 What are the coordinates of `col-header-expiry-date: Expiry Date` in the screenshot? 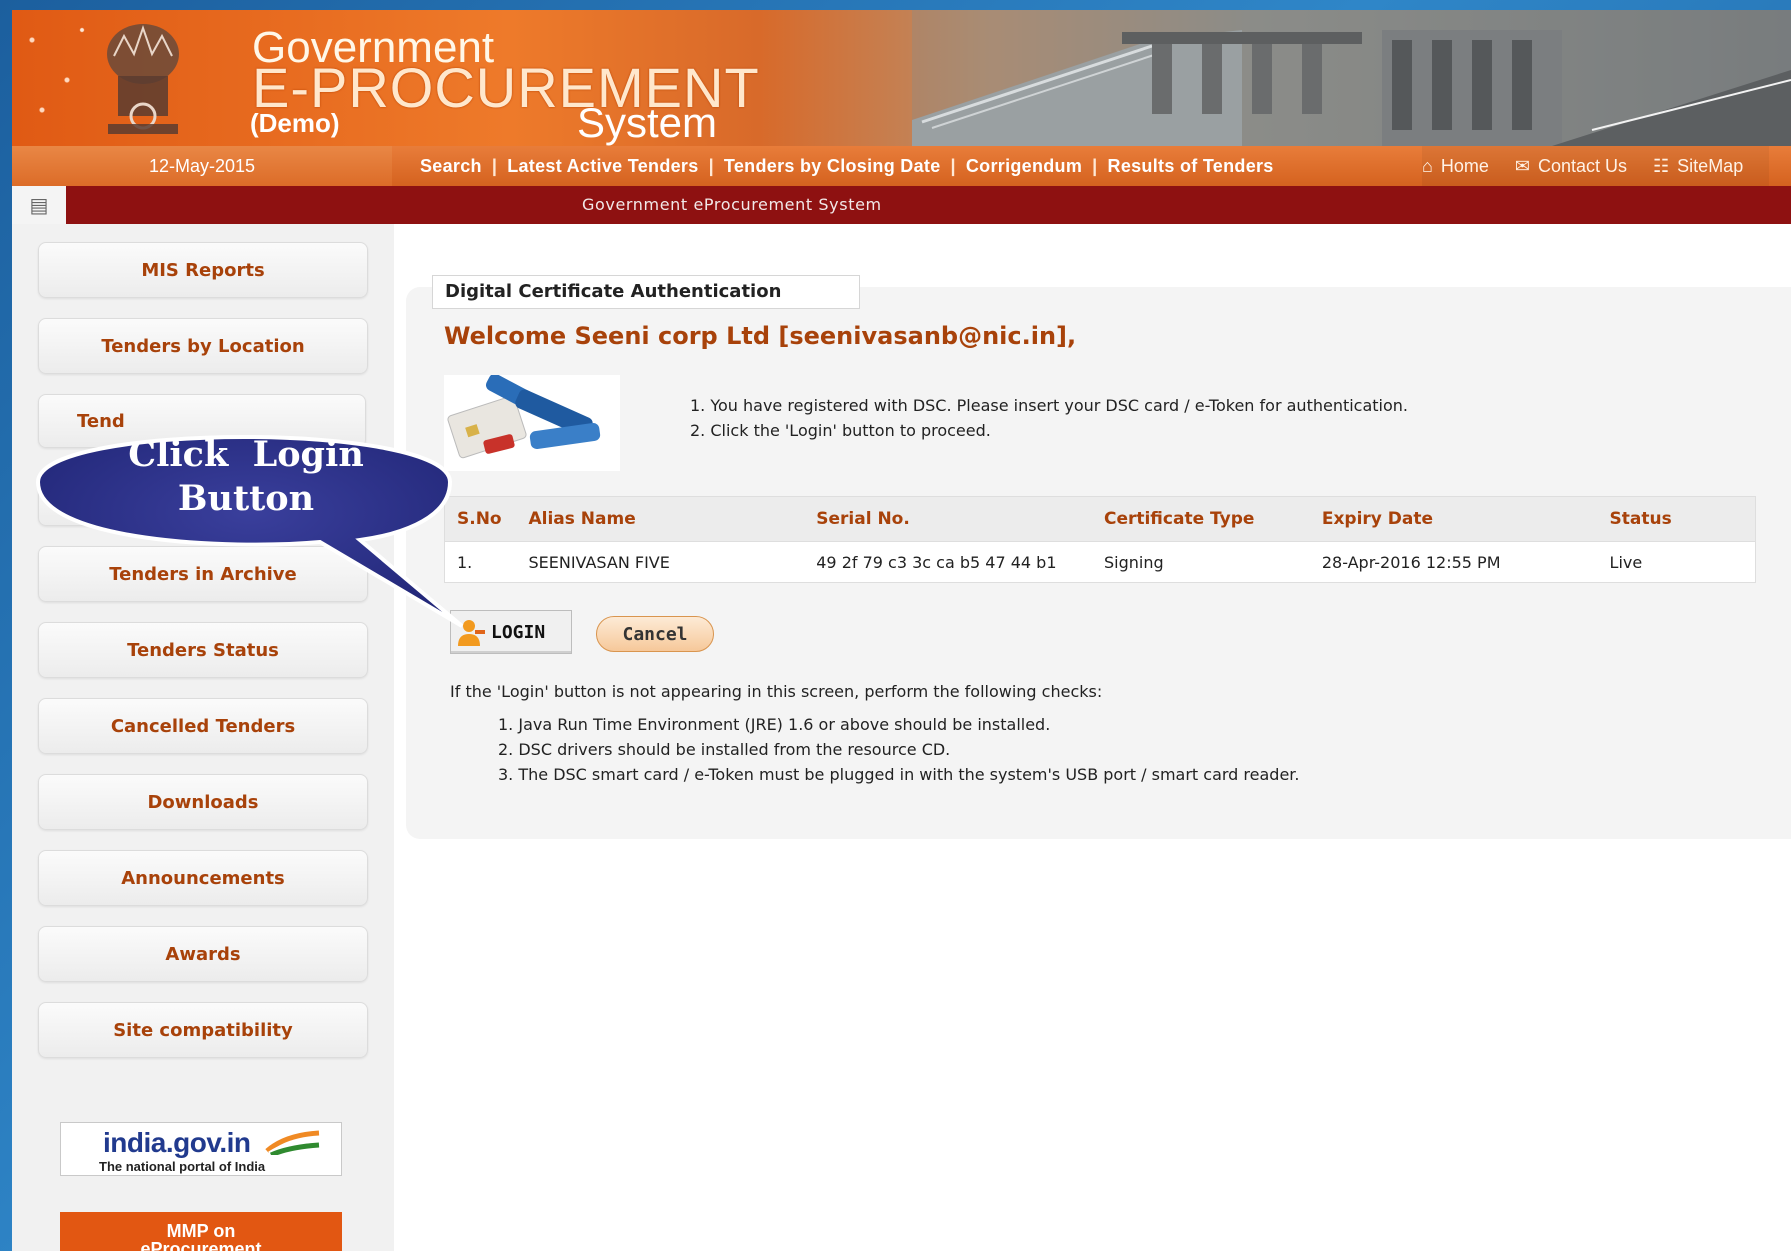 It's located at (1453, 519).